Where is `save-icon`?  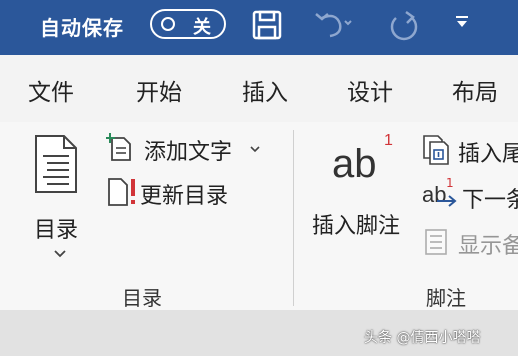 save-icon is located at coordinates (267, 25).